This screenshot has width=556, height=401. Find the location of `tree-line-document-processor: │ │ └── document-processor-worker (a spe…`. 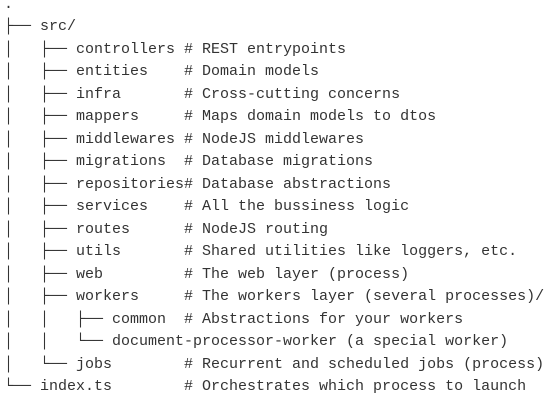

tree-line-document-processor: │ │ └── document-processor-worker (a spe… is located at coordinates (256, 341).